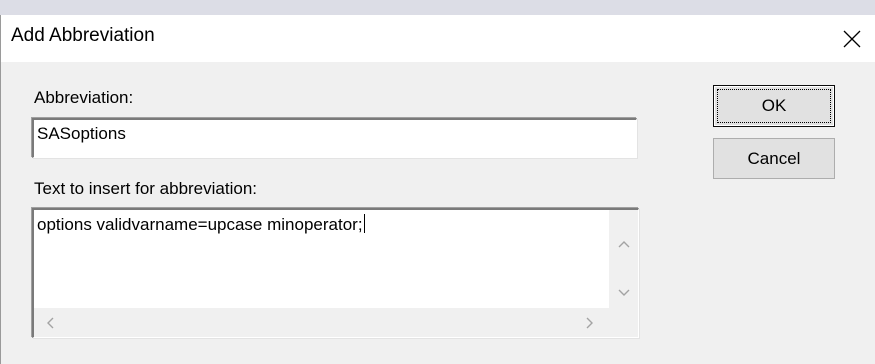 This screenshot has width=875, height=364. What do you see at coordinates (84, 97) in the screenshot?
I see `abbreviation-label: Abbreviation:` at bounding box center [84, 97].